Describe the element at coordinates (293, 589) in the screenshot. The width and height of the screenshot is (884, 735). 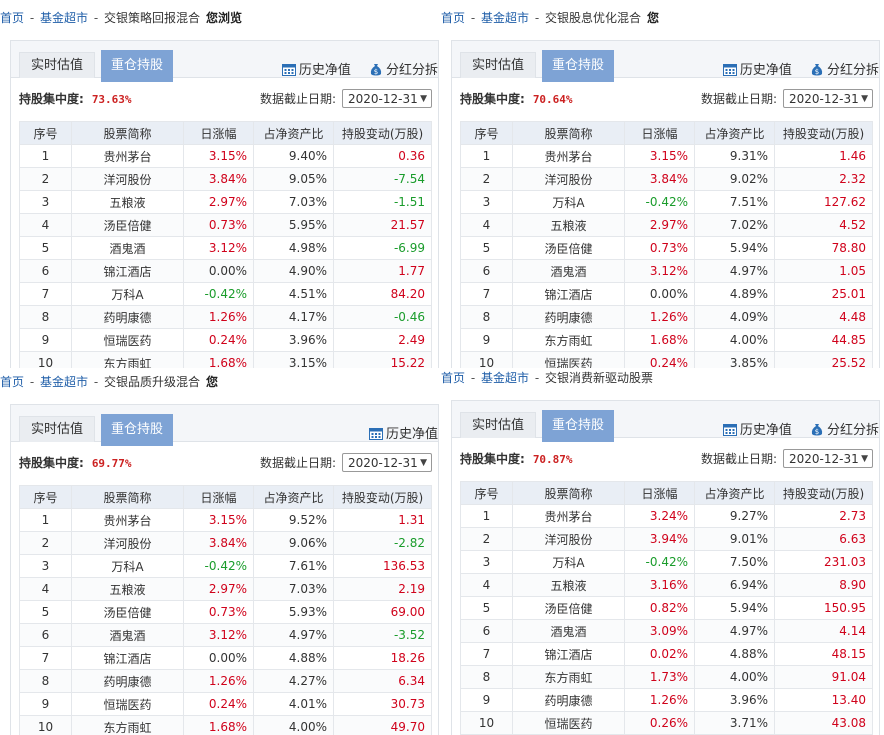
I see `net-asset-ratio: 7.03%` at that location.